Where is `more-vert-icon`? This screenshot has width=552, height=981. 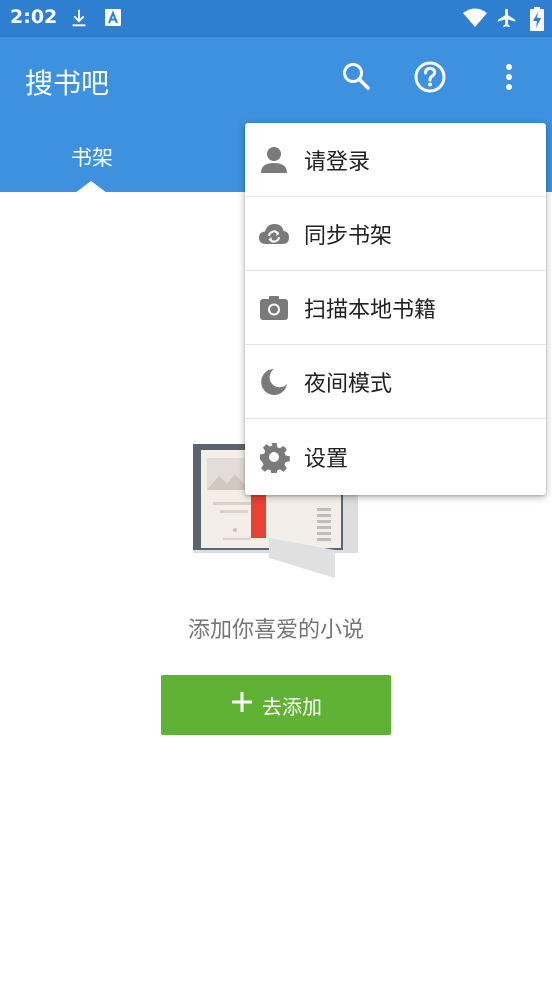
more-vert-icon is located at coordinates (509, 79).